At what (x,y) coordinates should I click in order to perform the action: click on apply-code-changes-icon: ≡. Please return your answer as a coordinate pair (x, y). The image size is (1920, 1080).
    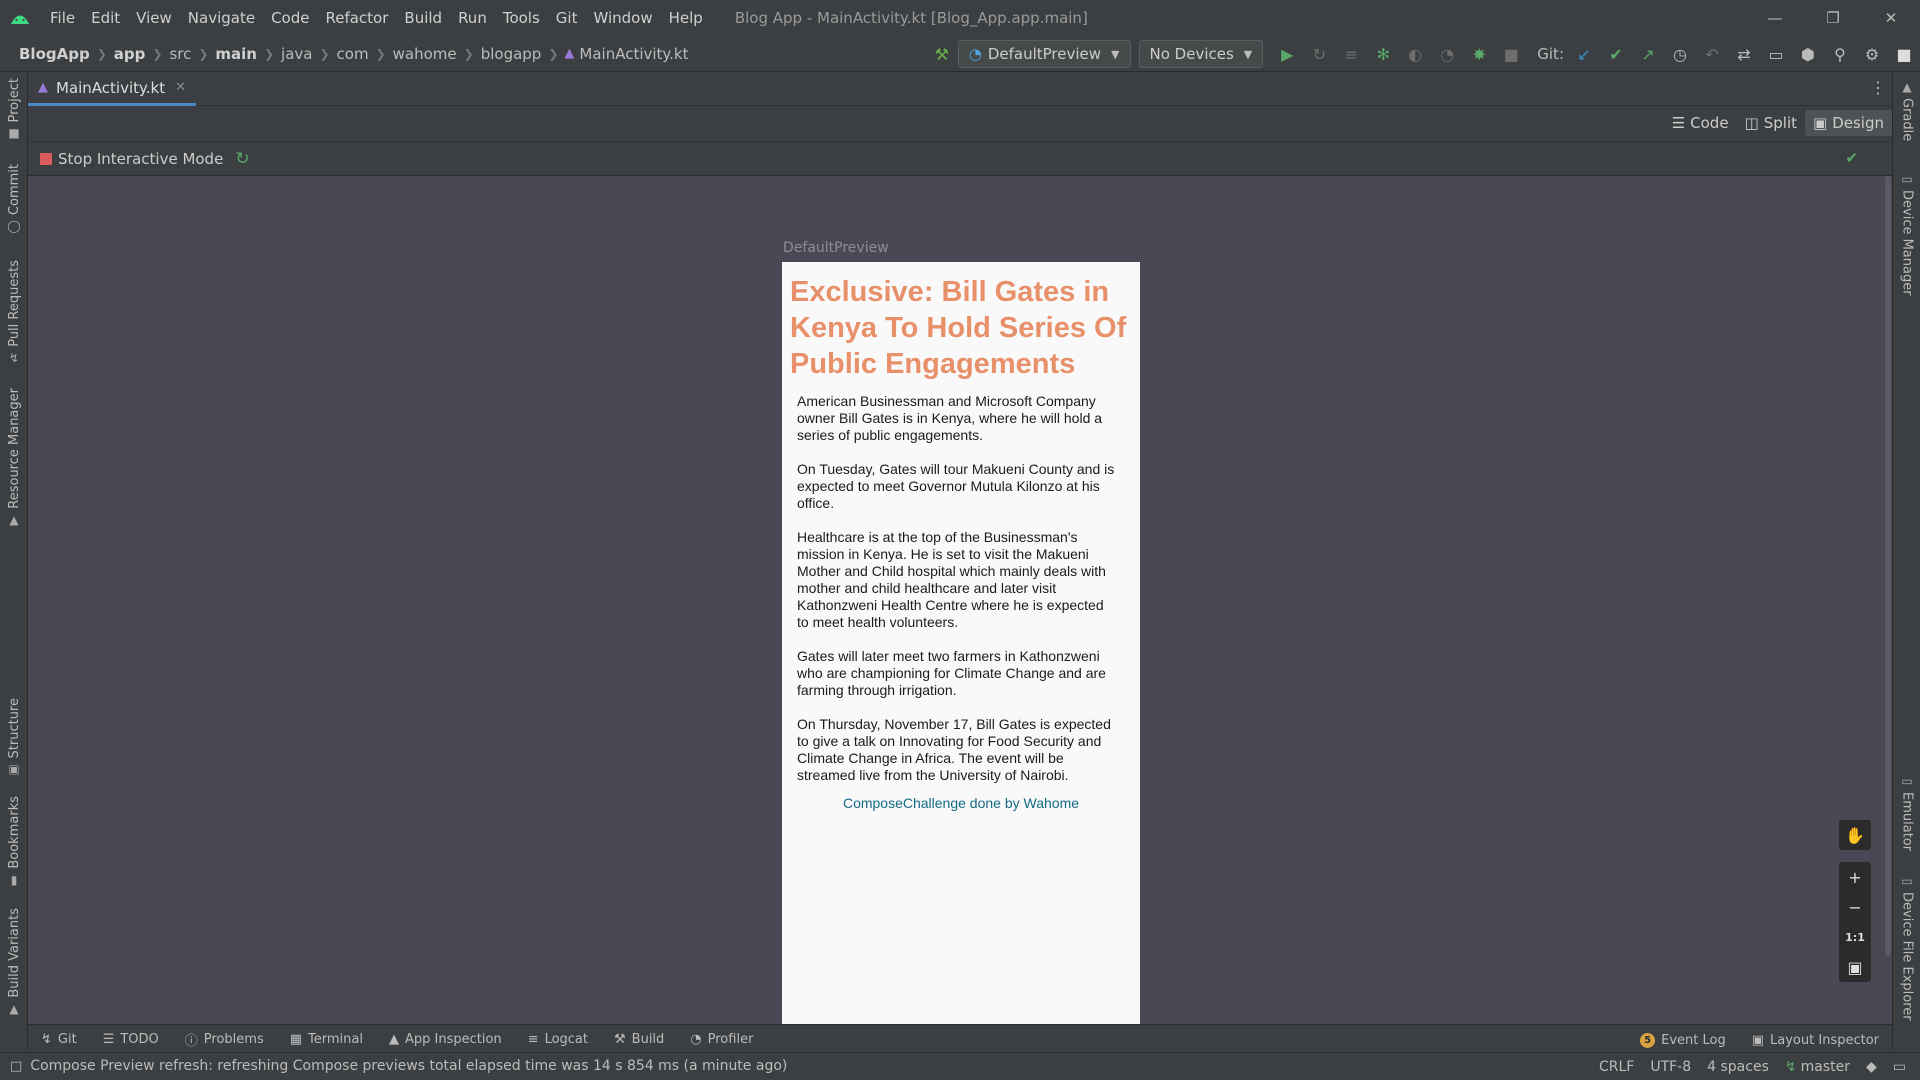
    Looking at the image, I should click on (1351, 54).